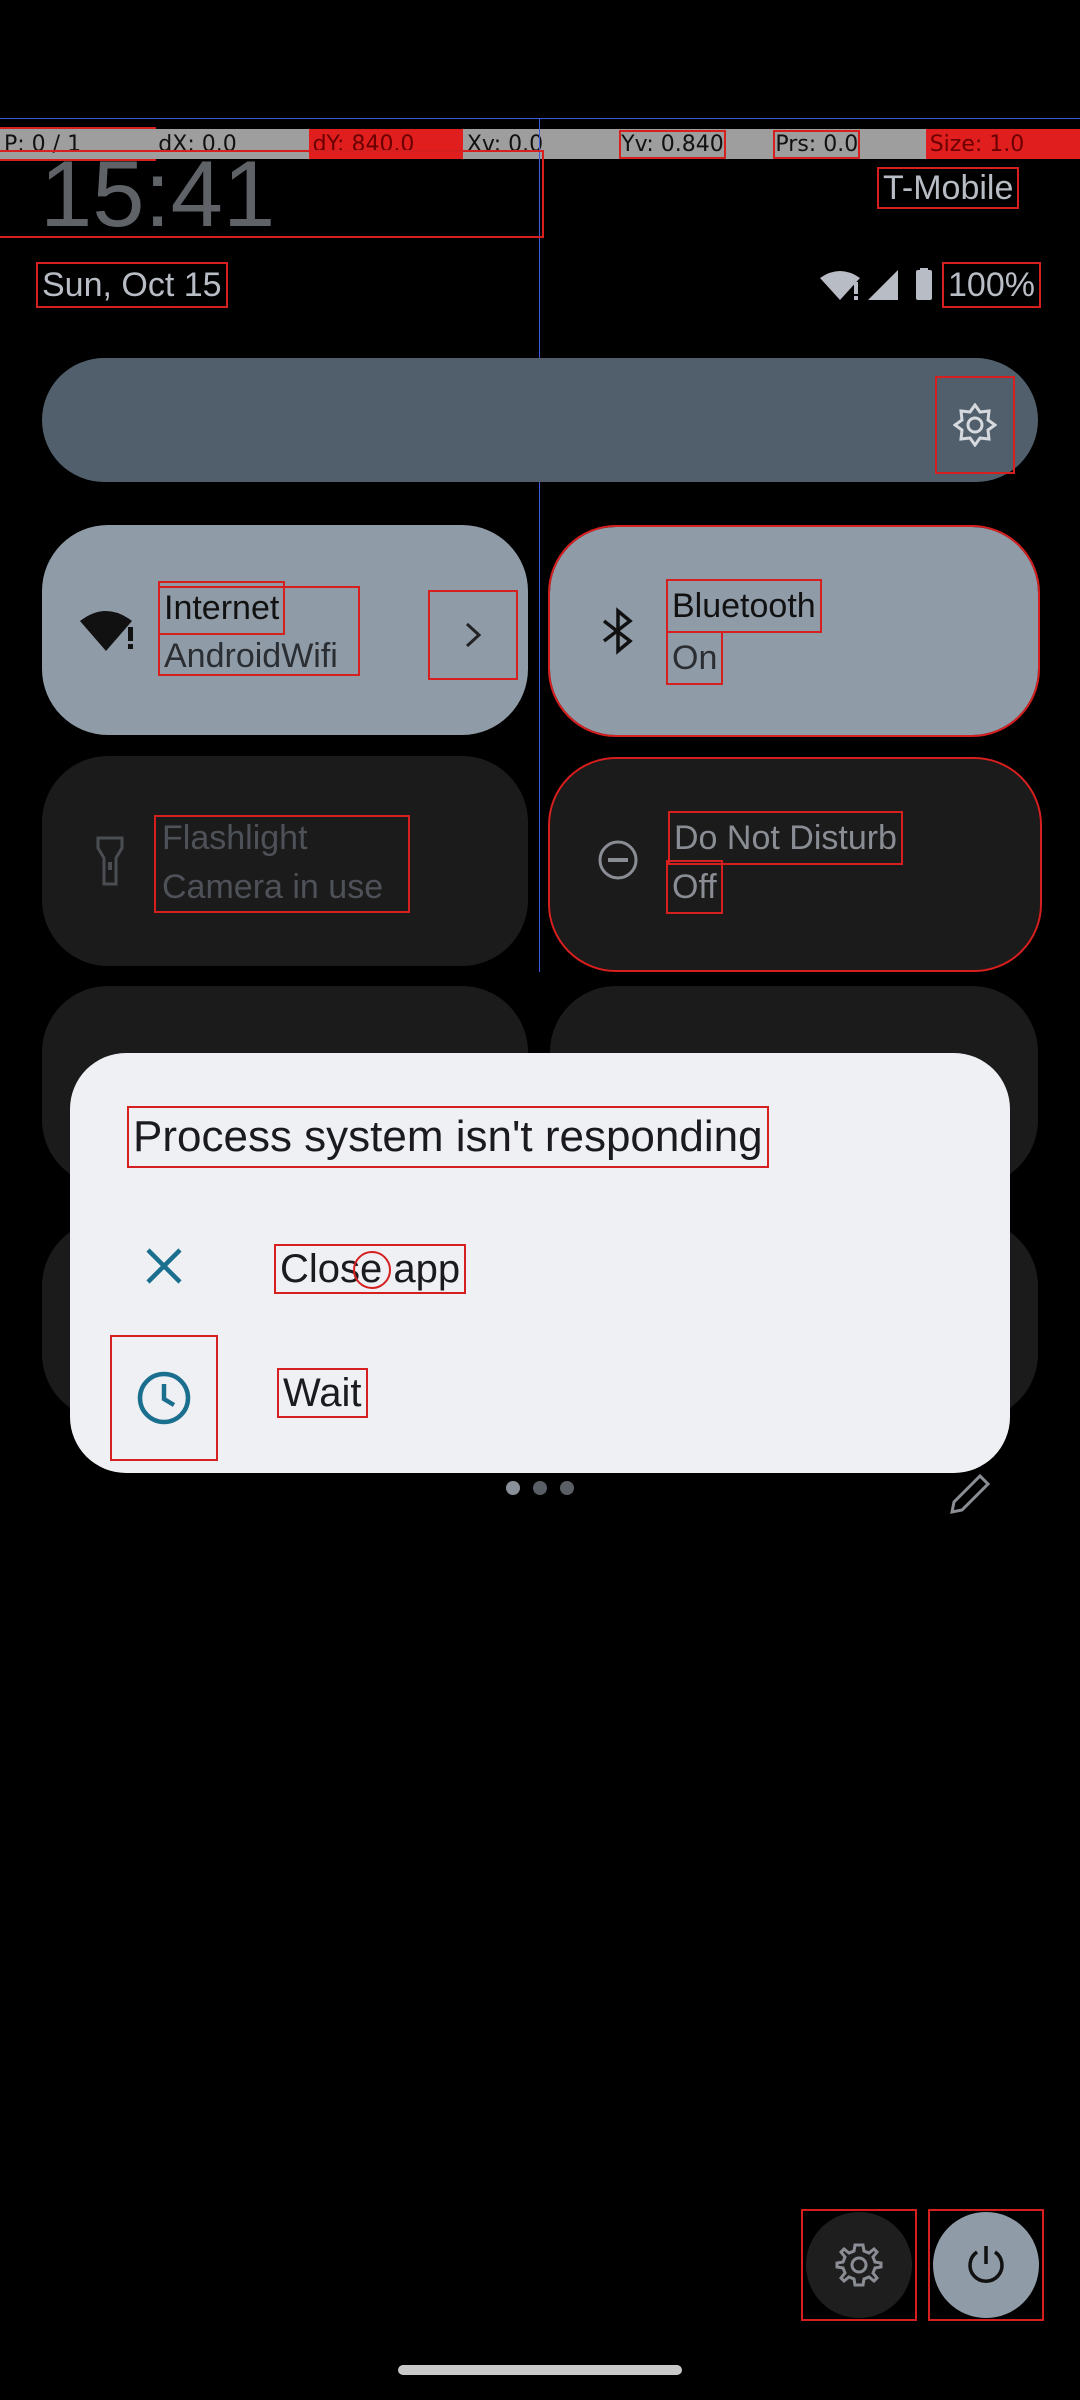  Describe the element at coordinates (694, 658) in the screenshot. I see `tile-bluetooth-subtitle: On` at that location.